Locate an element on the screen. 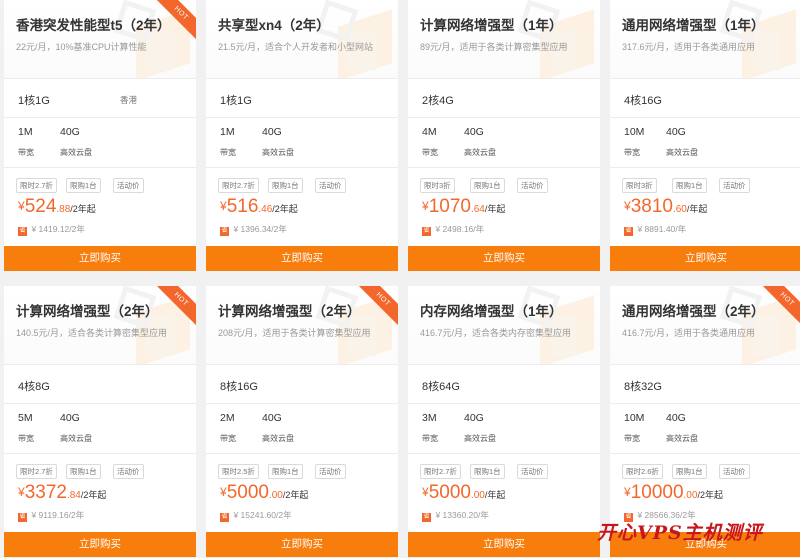 The width and height of the screenshot is (800, 558). spec-row: 1核1G is located at coordinates (302, 98).